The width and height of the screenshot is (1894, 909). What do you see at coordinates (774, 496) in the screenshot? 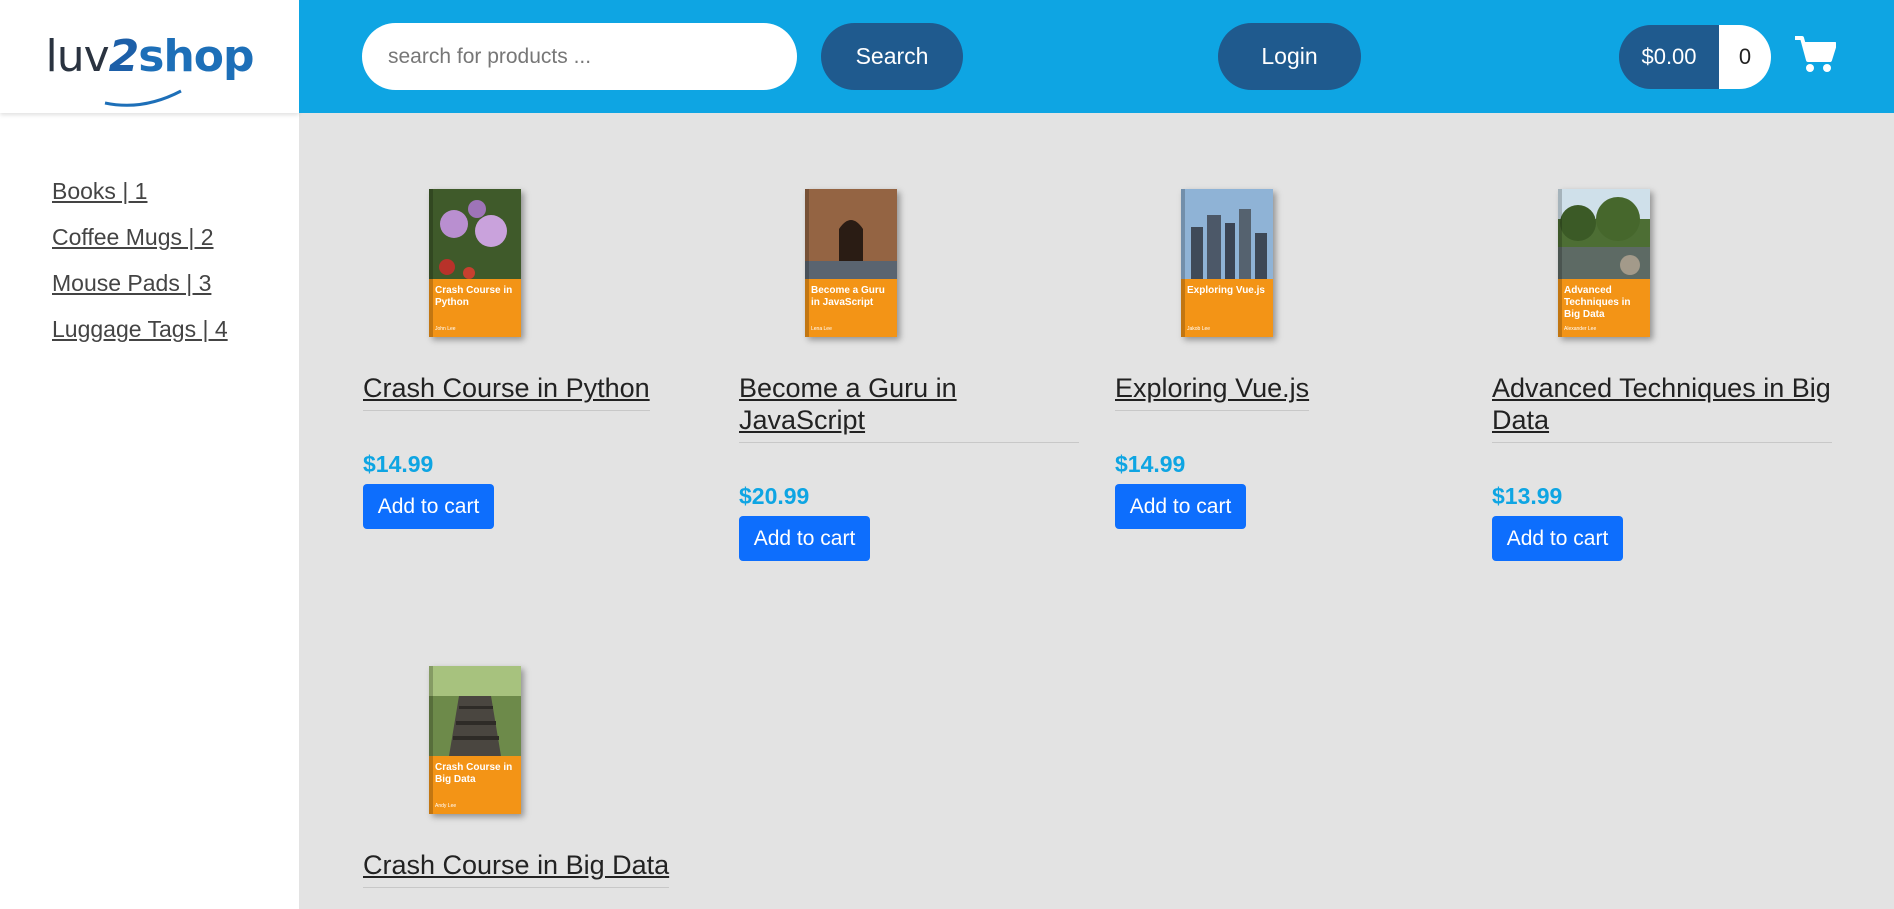
I see `product-price: $20.99` at bounding box center [774, 496].